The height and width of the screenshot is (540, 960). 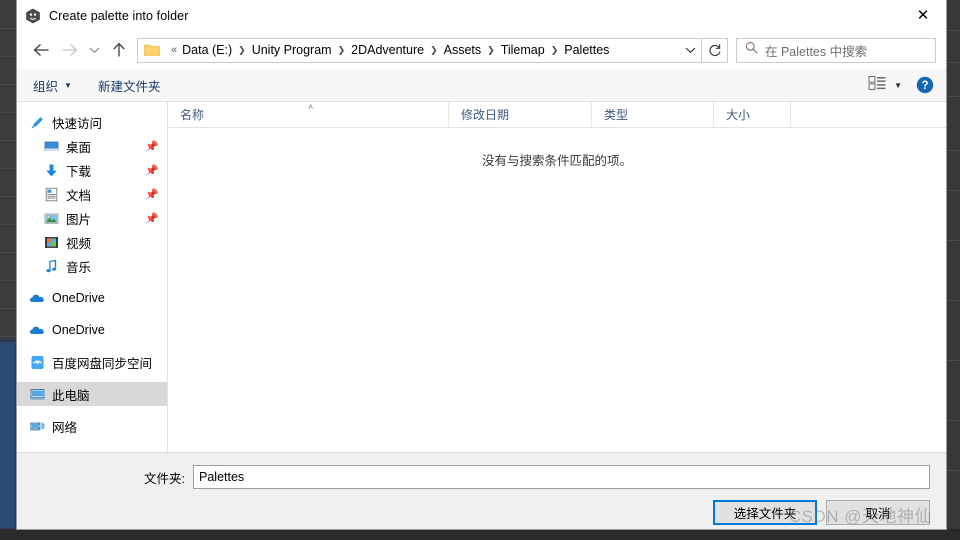 What do you see at coordinates (174, 50) in the screenshot?
I see `breadcrumb-overflow: «` at bounding box center [174, 50].